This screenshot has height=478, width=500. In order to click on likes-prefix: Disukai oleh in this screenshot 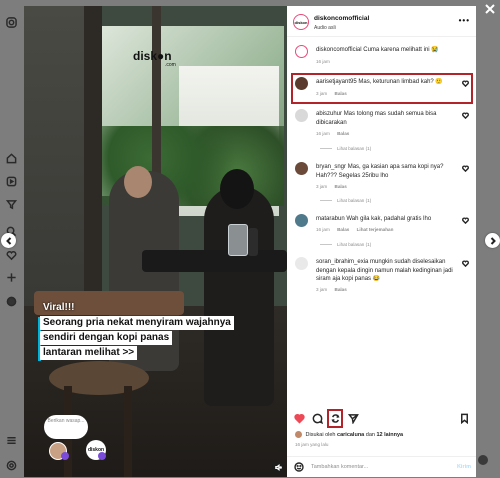, I will do `click(320, 434)`.